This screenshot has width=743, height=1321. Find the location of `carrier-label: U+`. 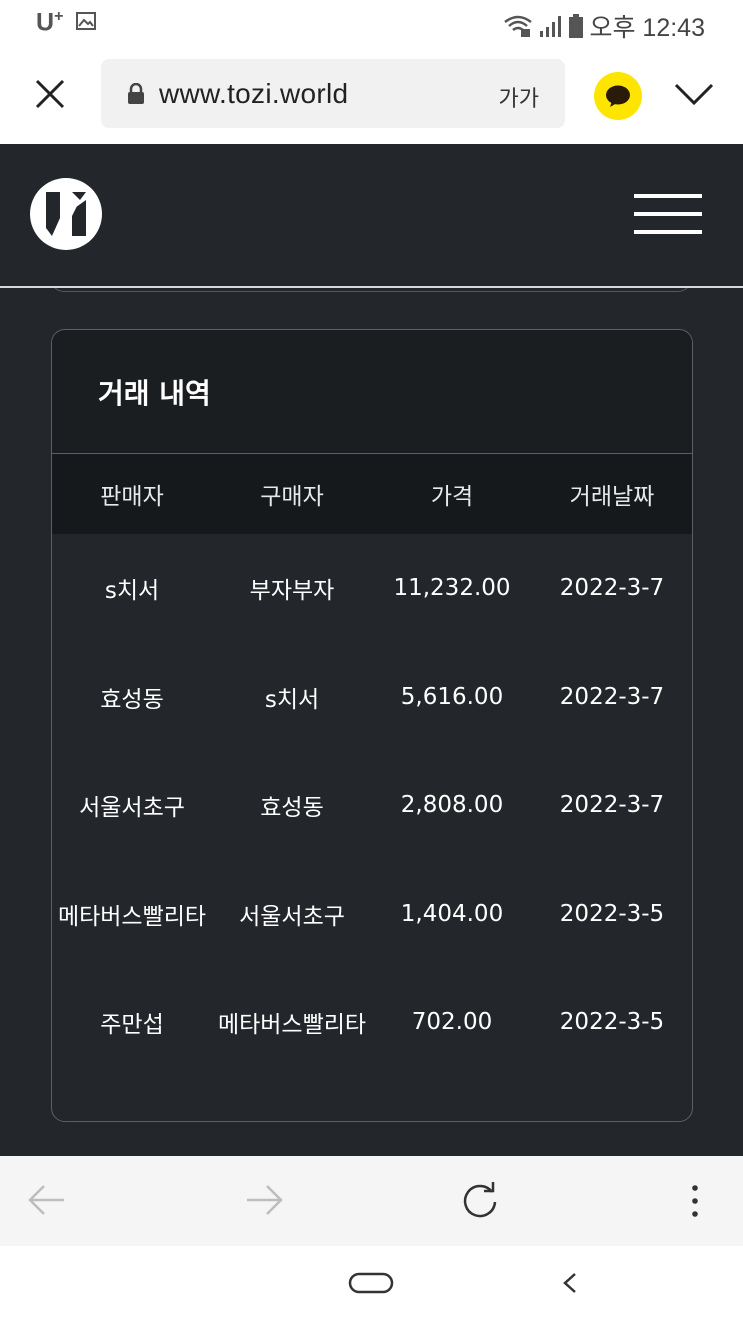

carrier-label: U+ is located at coordinates (49, 22).